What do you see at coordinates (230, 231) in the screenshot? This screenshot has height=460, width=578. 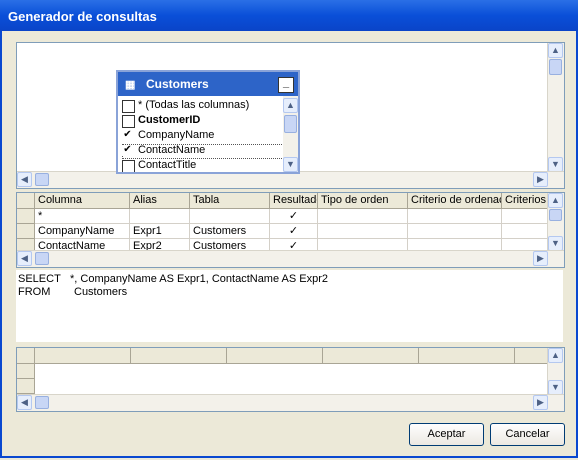 I see `cell-tabla: Customers` at bounding box center [230, 231].